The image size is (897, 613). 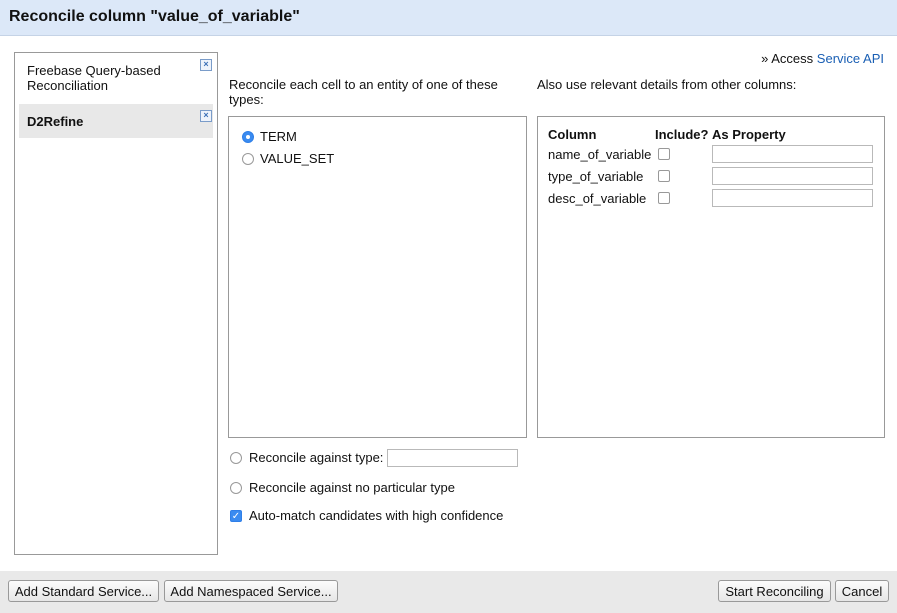 What do you see at coordinates (278, 136) in the screenshot?
I see `type-label: TERM` at bounding box center [278, 136].